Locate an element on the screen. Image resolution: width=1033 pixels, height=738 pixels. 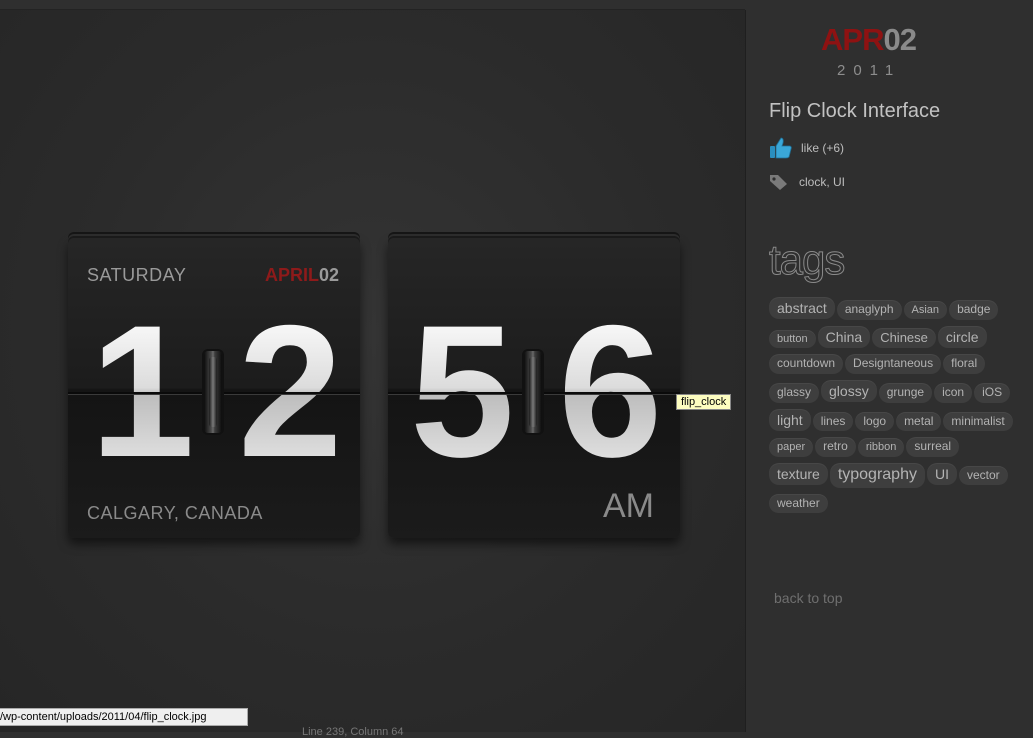
tag-link: logo is located at coordinates (875, 421).